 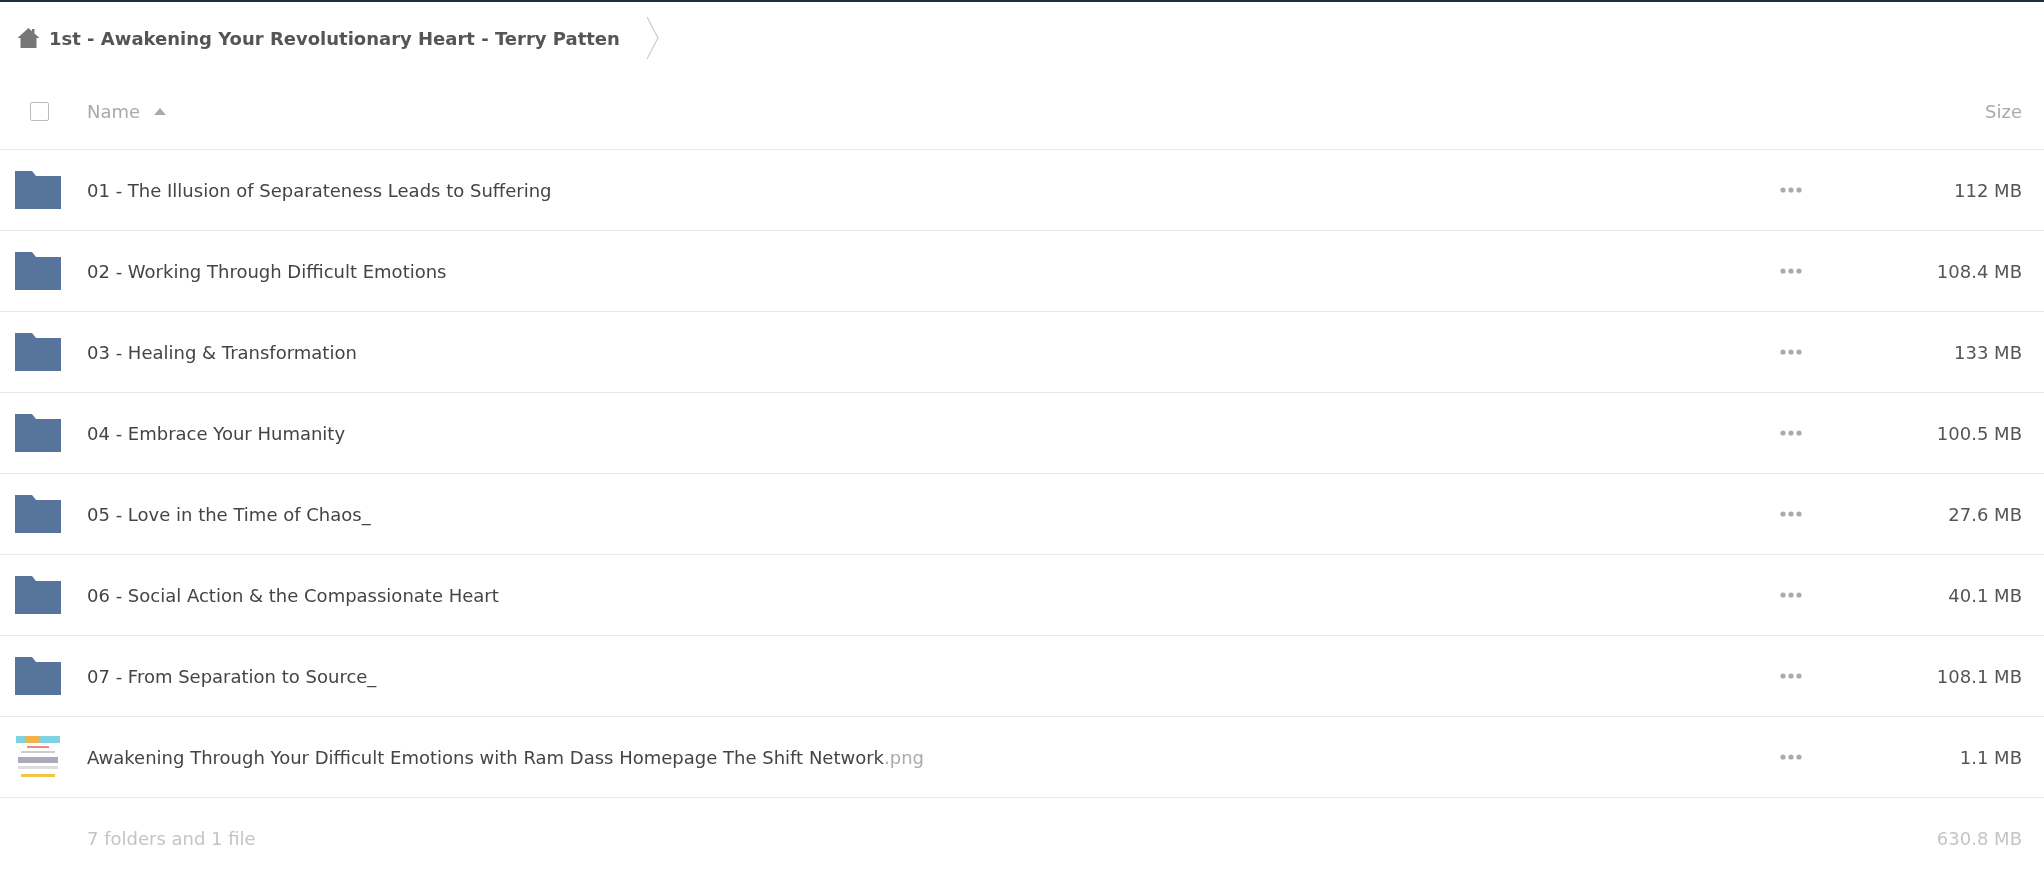 What do you see at coordinates (1987, 352) in the screenshot?
I see `file-size: 133 MB` at bounding box center [1987, 352].